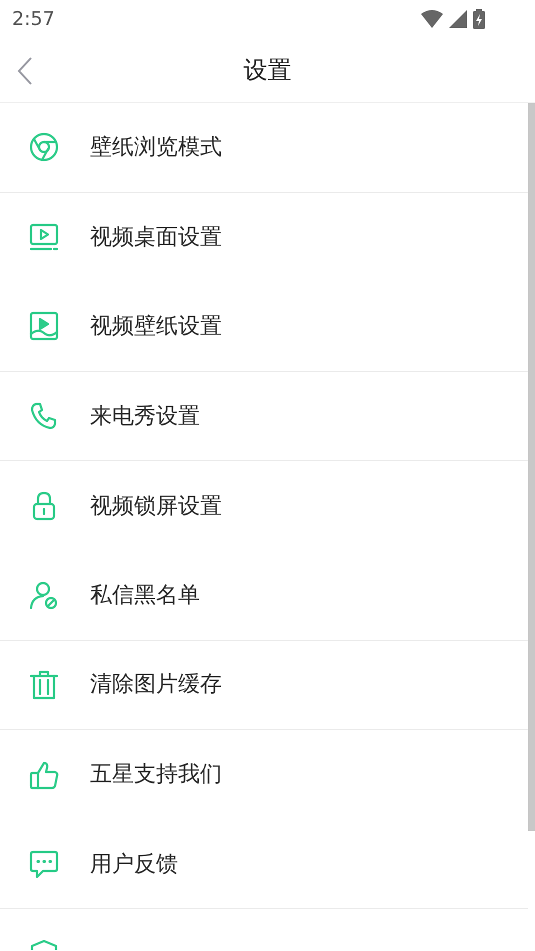 This screenshot has height=951, width=535. Describe the element at coordinates (432, 19) in the screenshot. I see `wifi-icon` at that location.